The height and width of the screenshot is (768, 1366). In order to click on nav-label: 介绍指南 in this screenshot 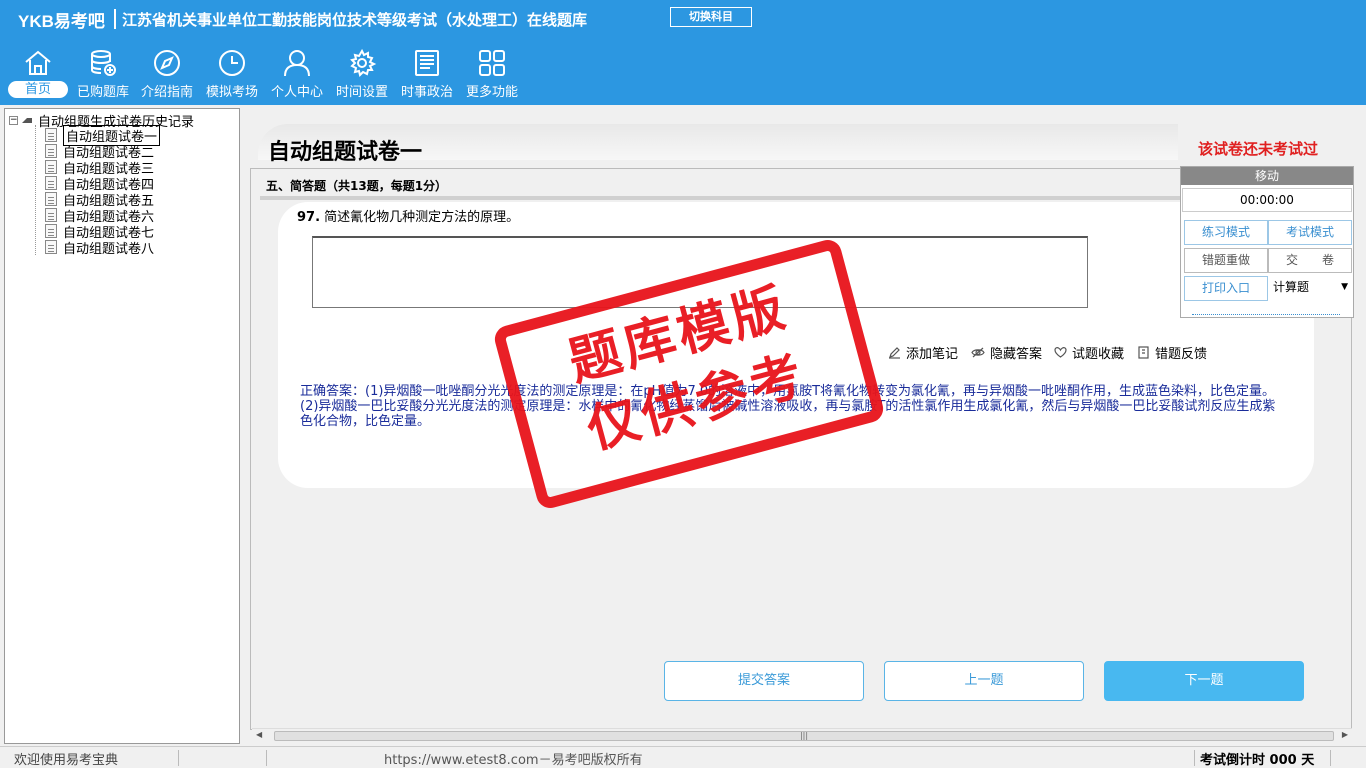, I will do `click(166, 92)`.